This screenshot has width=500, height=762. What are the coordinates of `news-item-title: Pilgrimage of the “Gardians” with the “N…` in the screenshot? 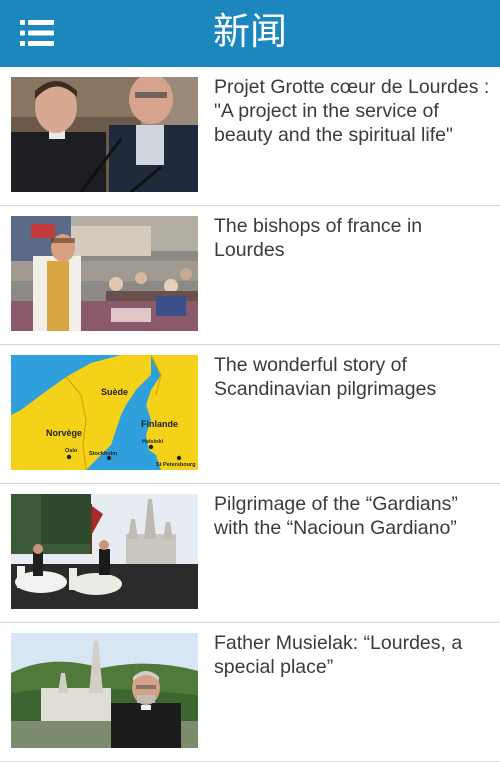 It's located at (336, 516).